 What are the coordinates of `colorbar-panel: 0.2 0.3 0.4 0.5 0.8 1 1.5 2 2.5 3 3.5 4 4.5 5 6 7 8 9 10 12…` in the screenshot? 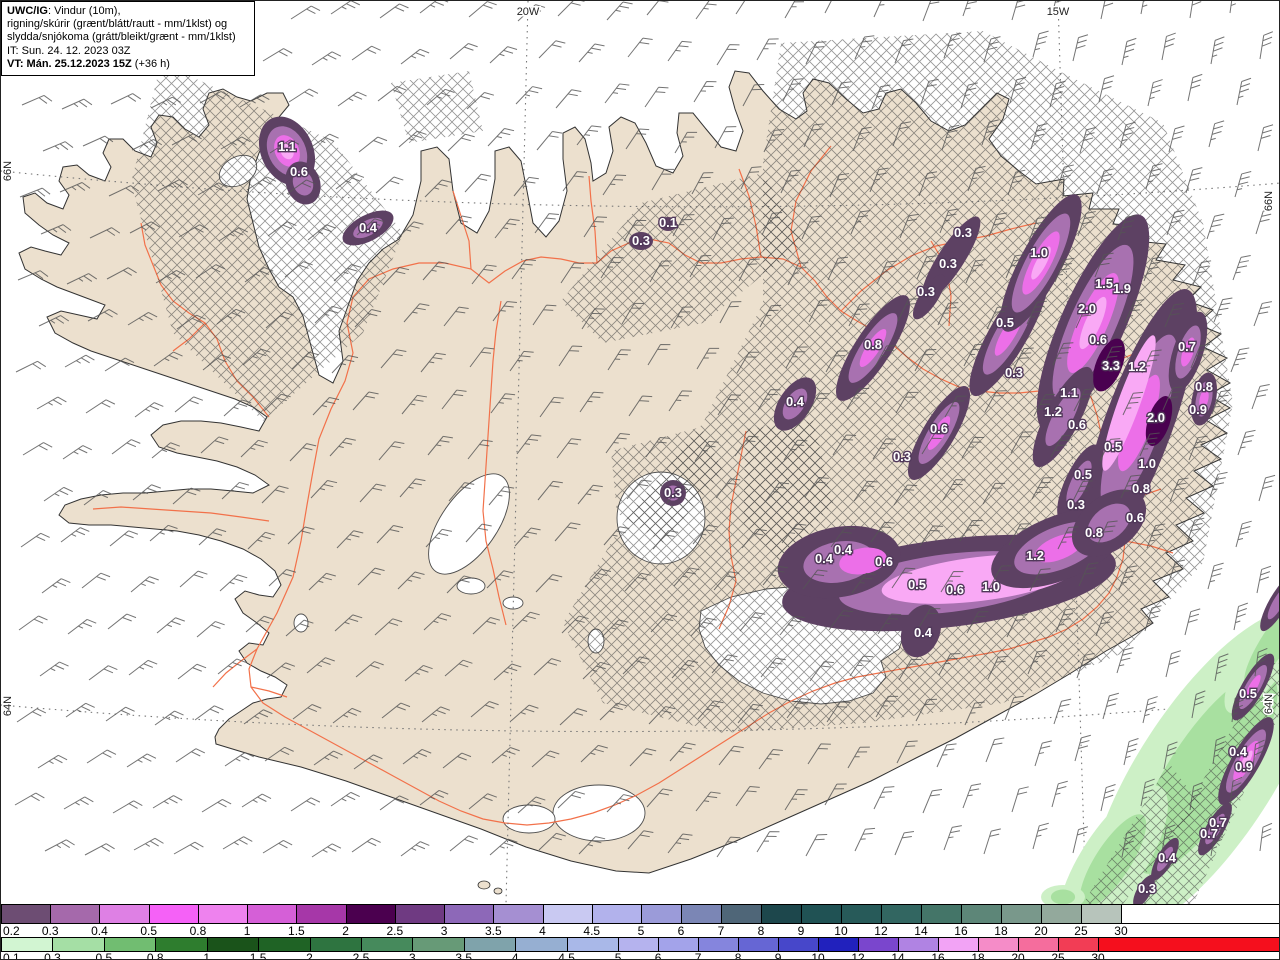 It's located at (640, 932).